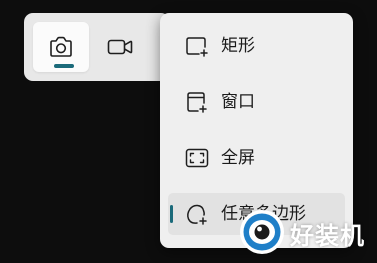 The height and width of the screenshot is (263, 377). I want to click on rectangle-snip-icon, so click(197, 46).